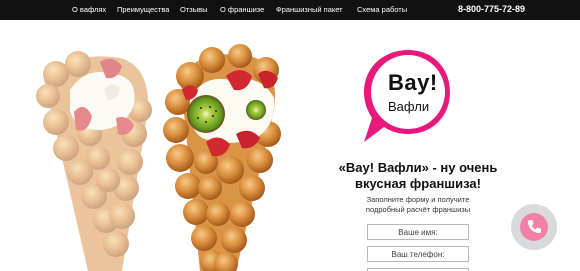 Image resolution: width=580 pixels, height=271 pixels. Describe the element at coordinates (382, 9) in the screenshot. I see `nav-item-work-scheme: Схема работы` at that location.